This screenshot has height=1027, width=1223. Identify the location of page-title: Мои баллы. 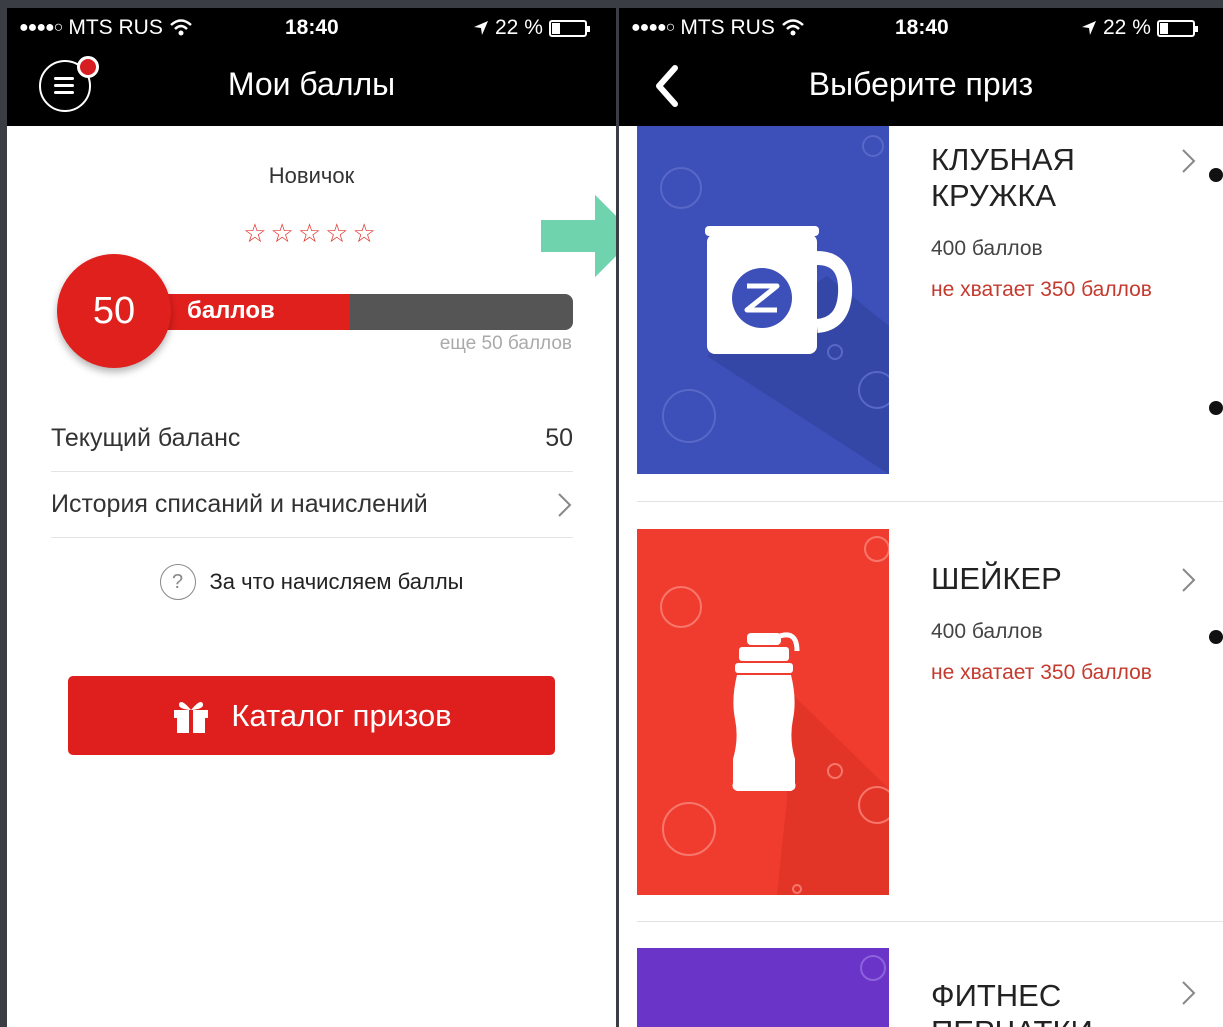
(311, 84).